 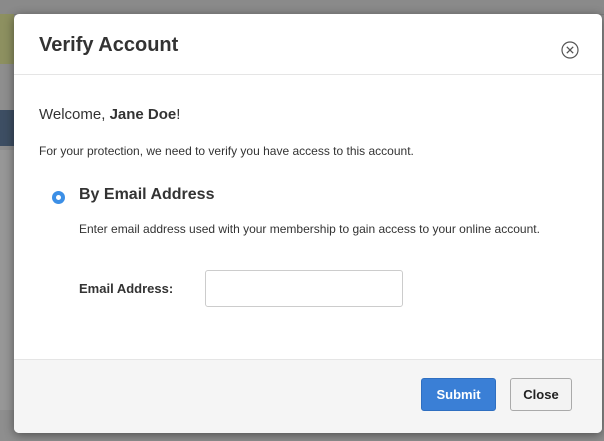 What do you see at coordinates (109, 45) in the screenshot?
I see `dialog-title: Verify Account` at bounding box center [109, 45].